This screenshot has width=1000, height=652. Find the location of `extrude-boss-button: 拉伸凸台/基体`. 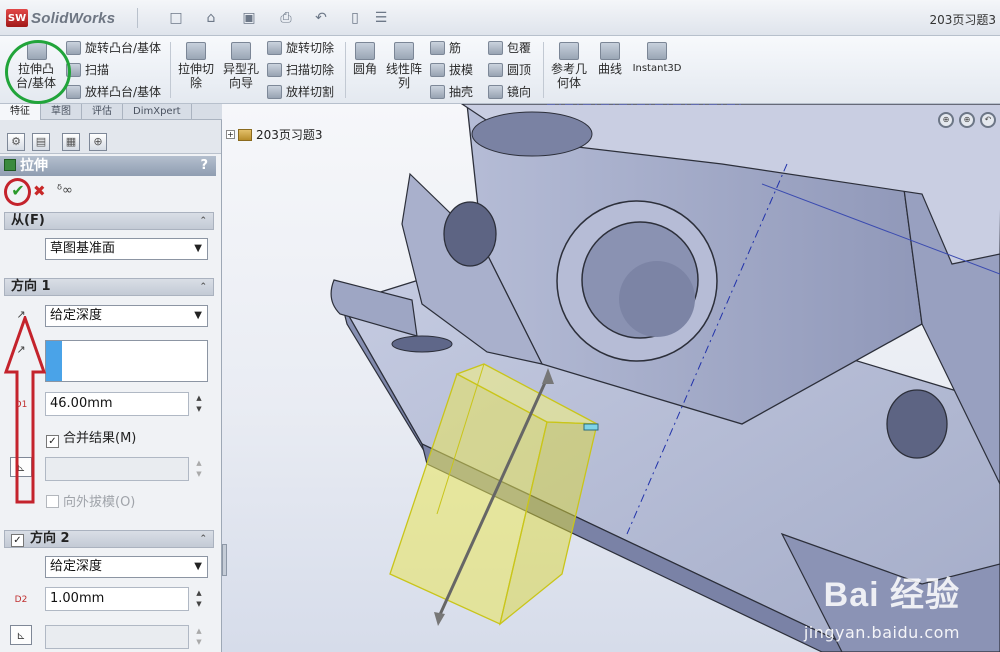

extrude-boss-button: 拉伸凸台/基体 is located at coordinates (37, 66).